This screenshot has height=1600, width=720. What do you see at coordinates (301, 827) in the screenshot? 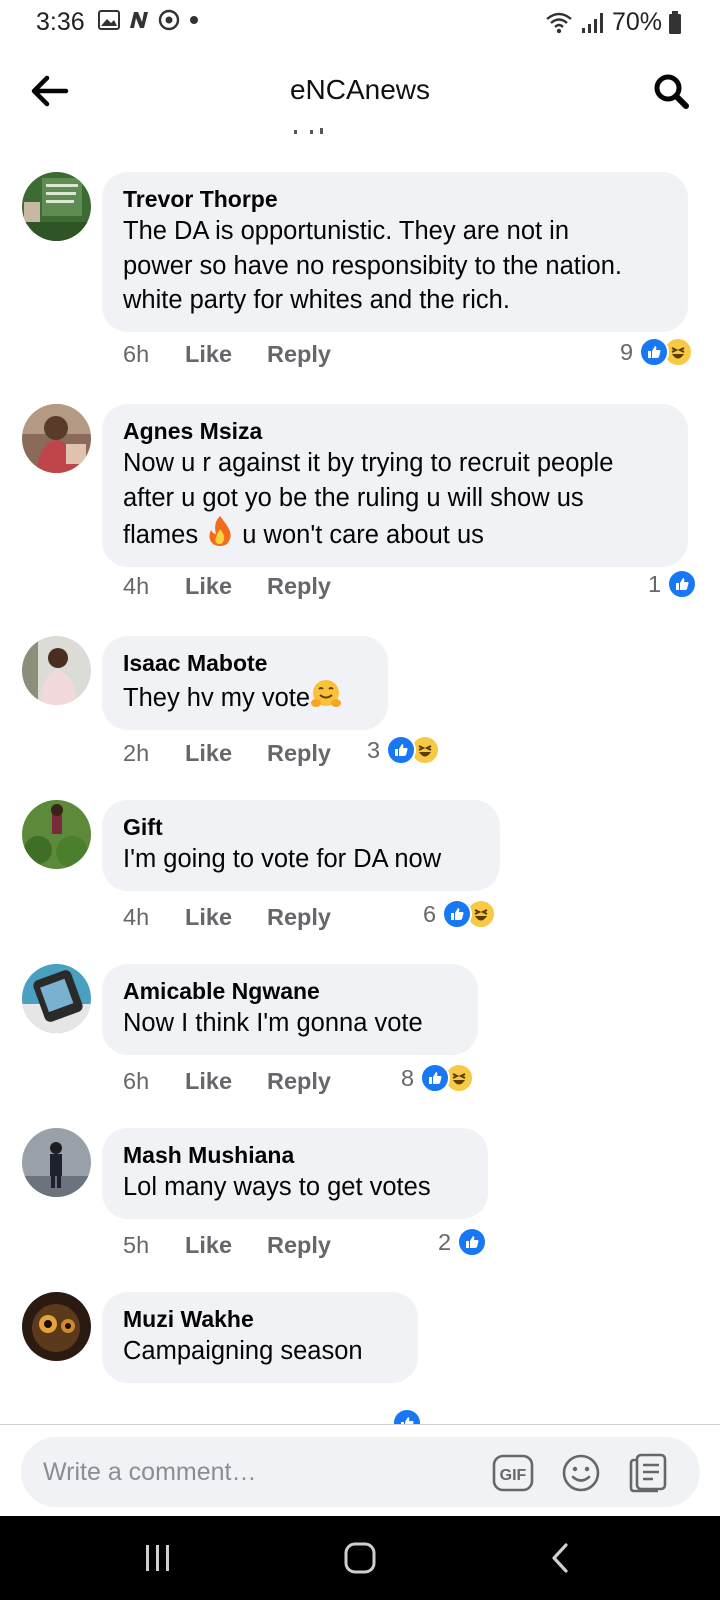
I see `comment-author: Gift` at bounding box center [301, 827].